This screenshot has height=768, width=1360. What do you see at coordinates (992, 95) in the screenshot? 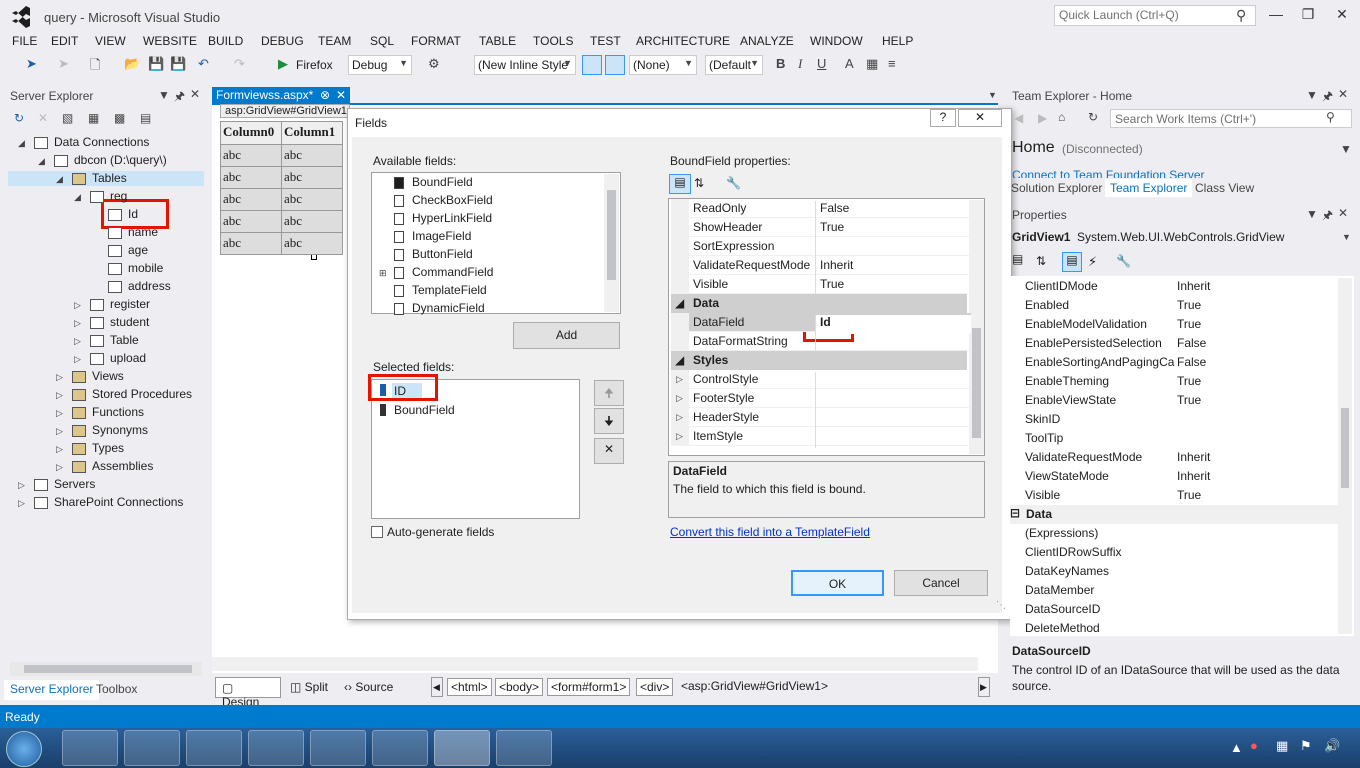
I see `doc-list-icon: ▼` at bounding box center [992, 95].